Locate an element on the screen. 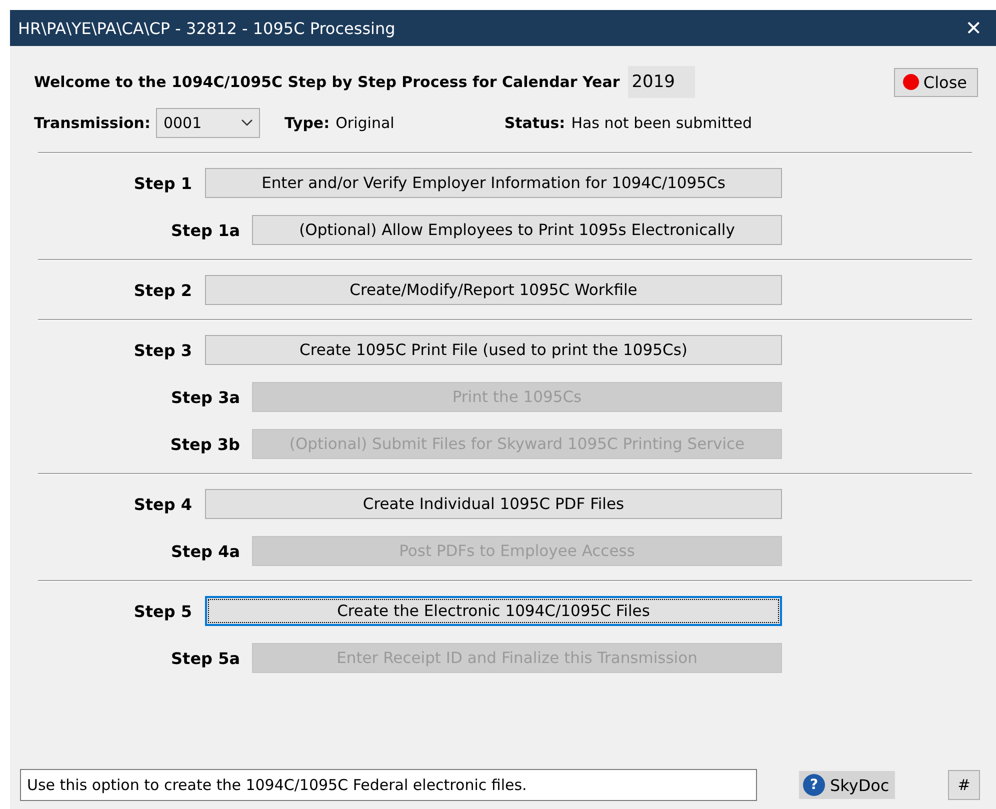  year-field: 2019 is located at coordinates (661, 82).